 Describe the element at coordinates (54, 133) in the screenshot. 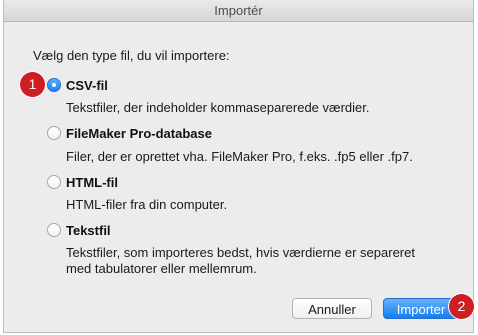

I see `radio-filemaker` at that location.